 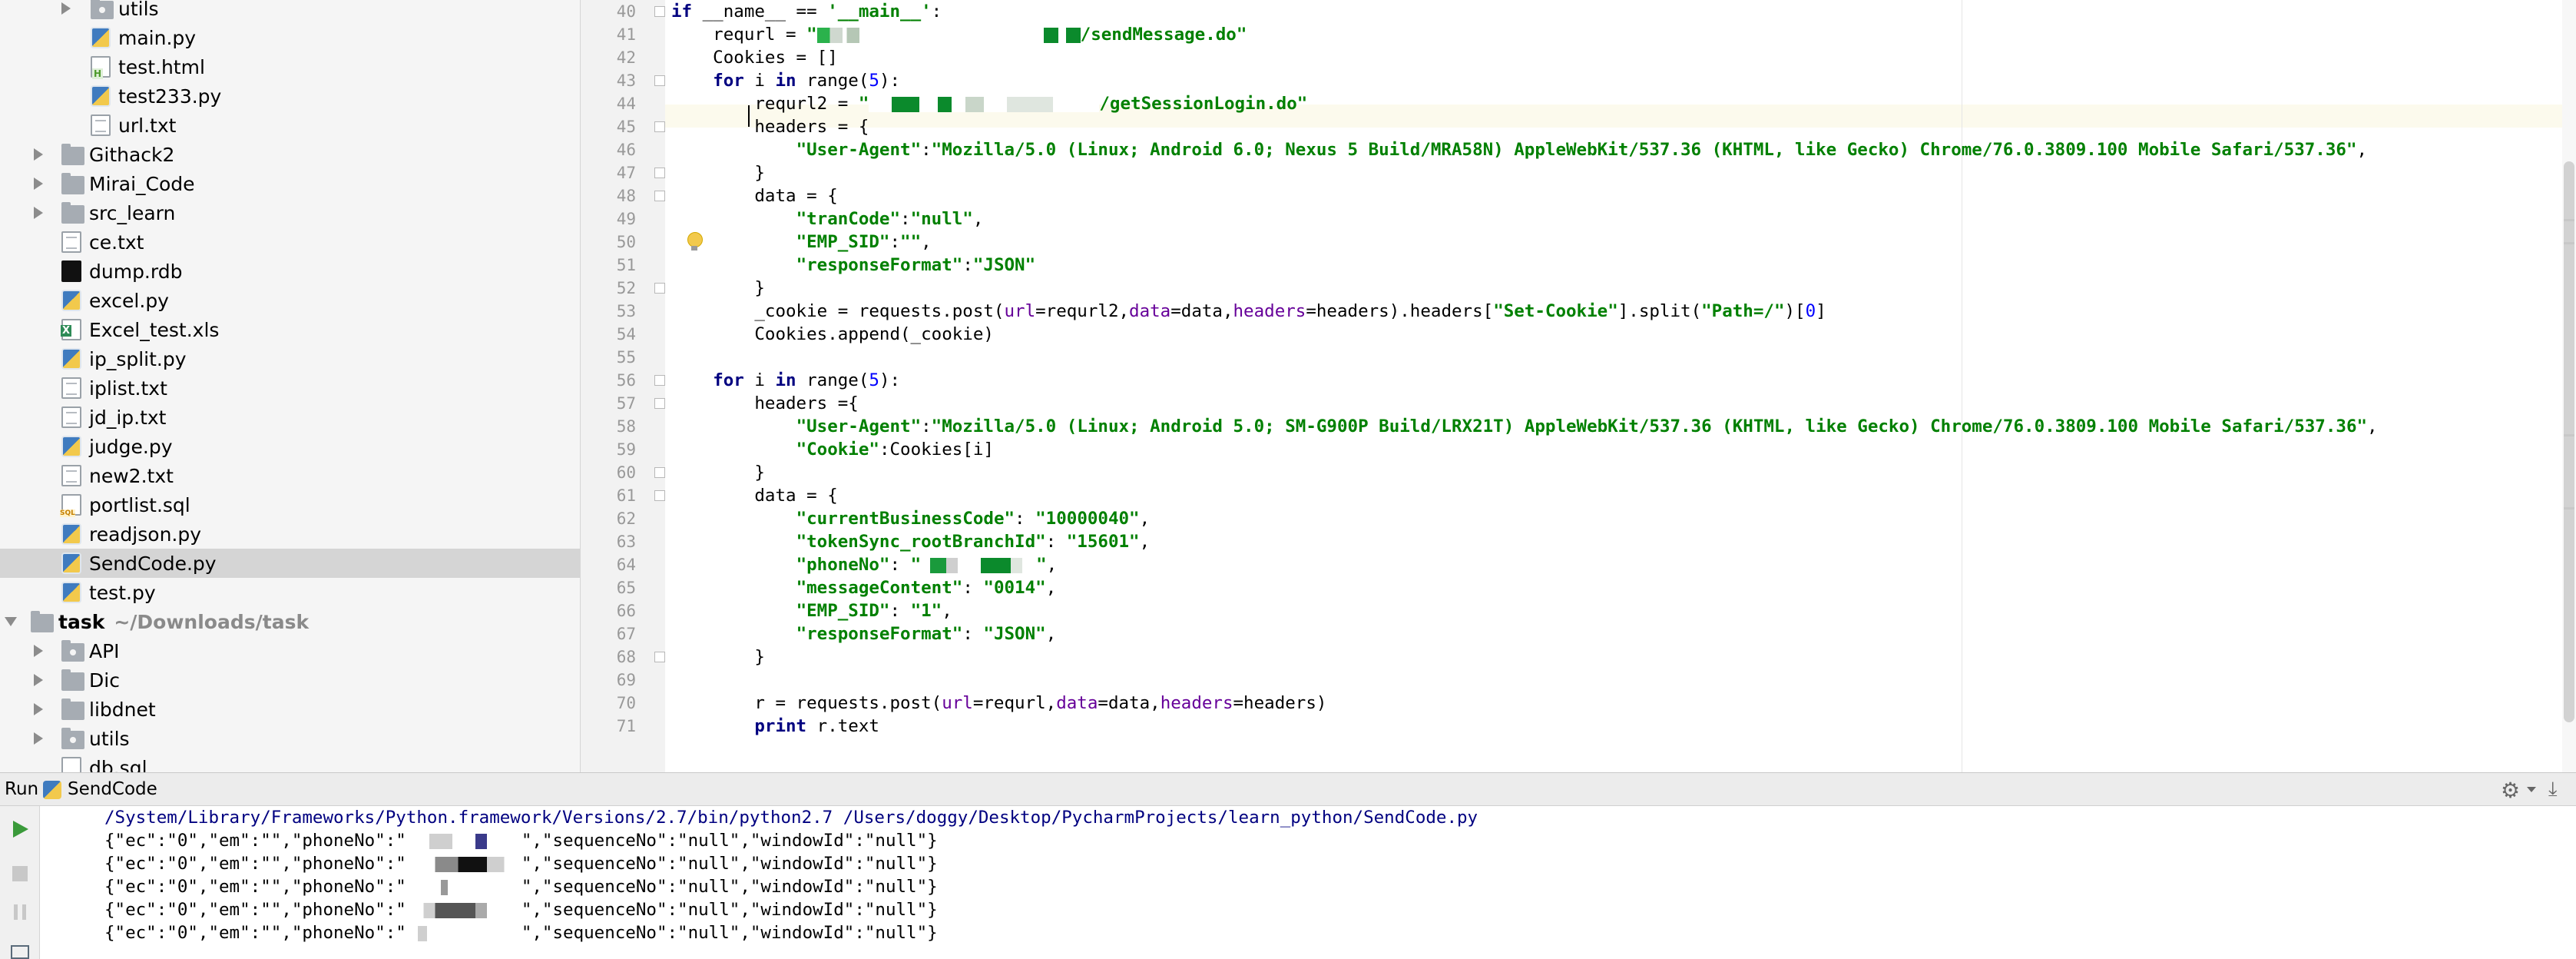 I want to click on tree-item-label: main.py, so click(x=158, y=37).